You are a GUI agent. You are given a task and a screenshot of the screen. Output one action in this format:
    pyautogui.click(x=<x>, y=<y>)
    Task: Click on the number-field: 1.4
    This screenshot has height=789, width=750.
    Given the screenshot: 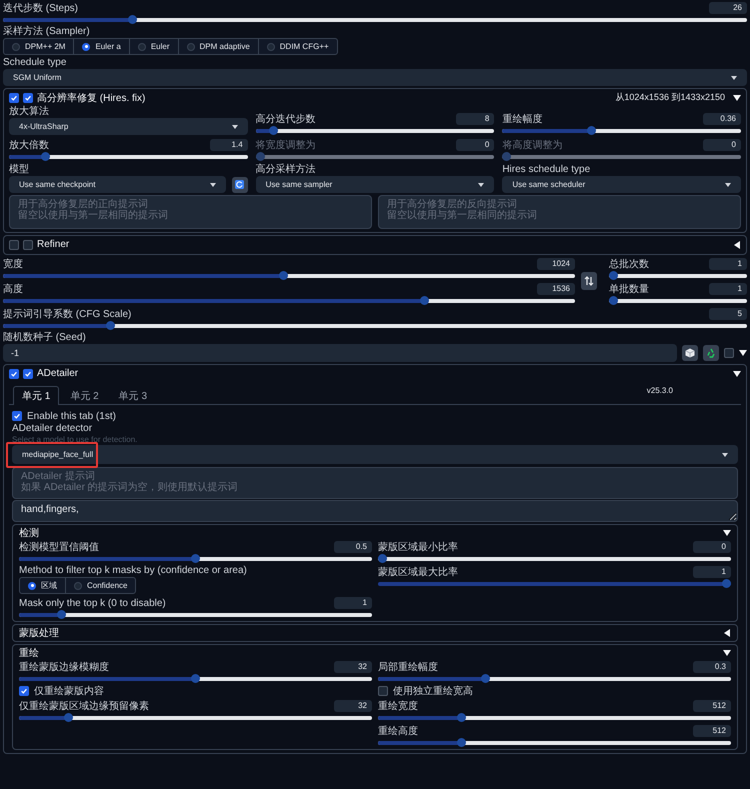 What is the action you would take?
    pyautogui.click(x=229, y=145)
    